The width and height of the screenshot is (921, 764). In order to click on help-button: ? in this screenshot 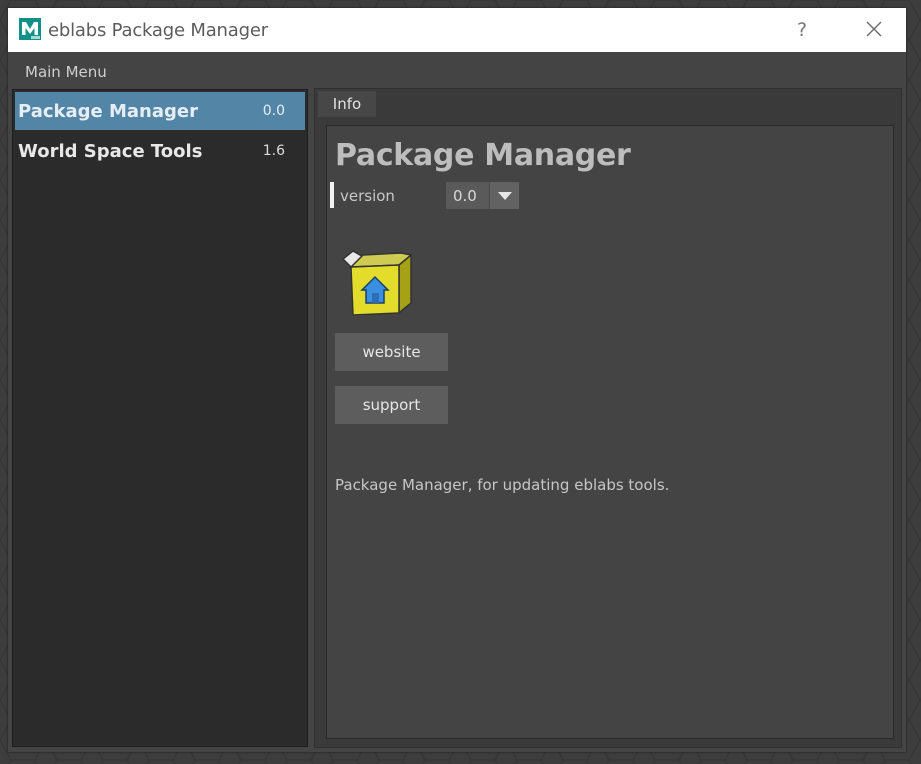, I will do `click(802, 30)`.